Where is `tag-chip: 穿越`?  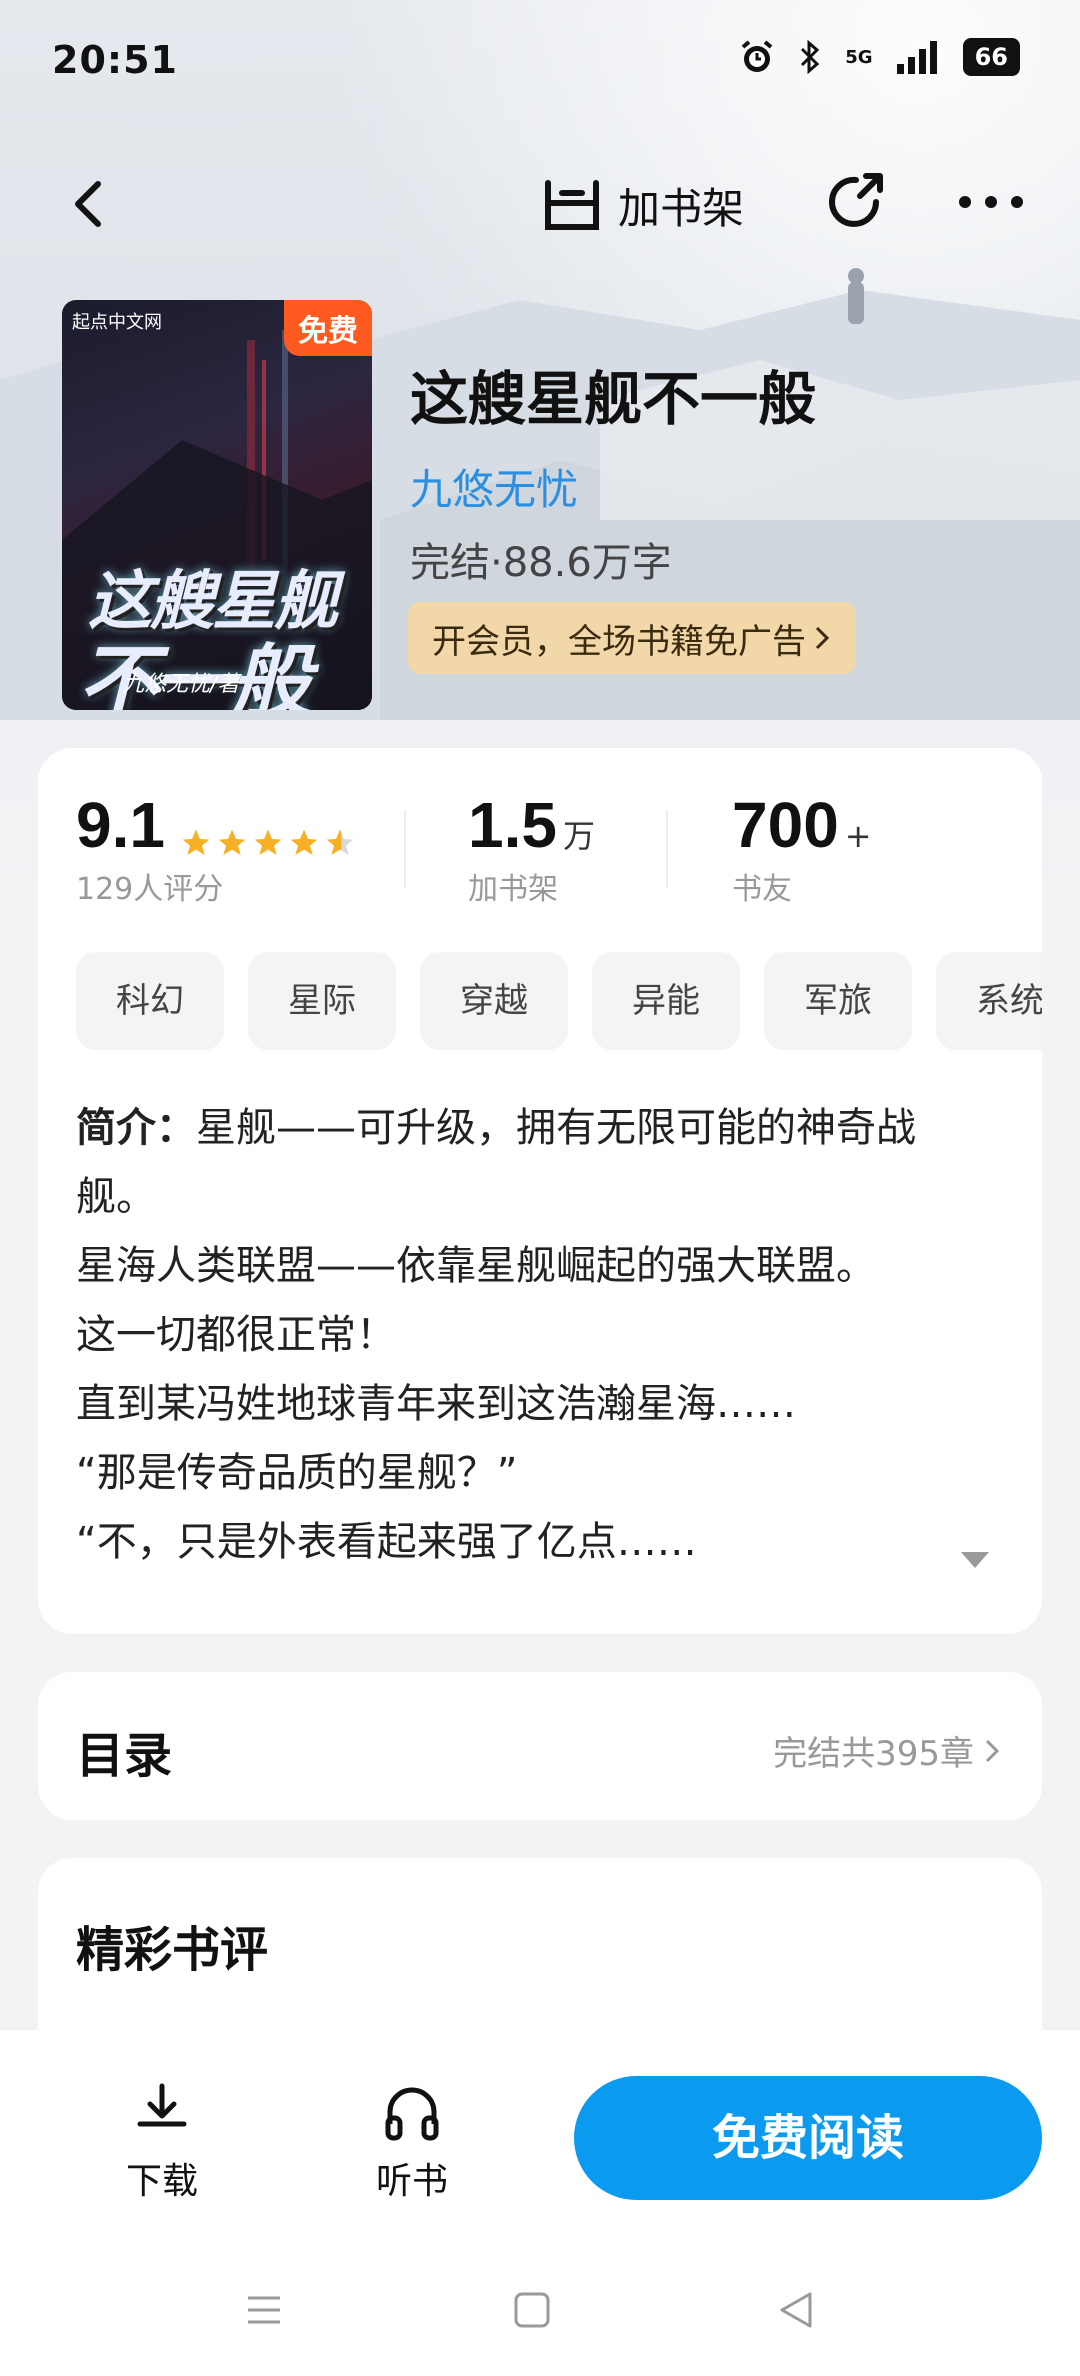 tag-chip: 穿越 is located at coordinates (494, 1001).